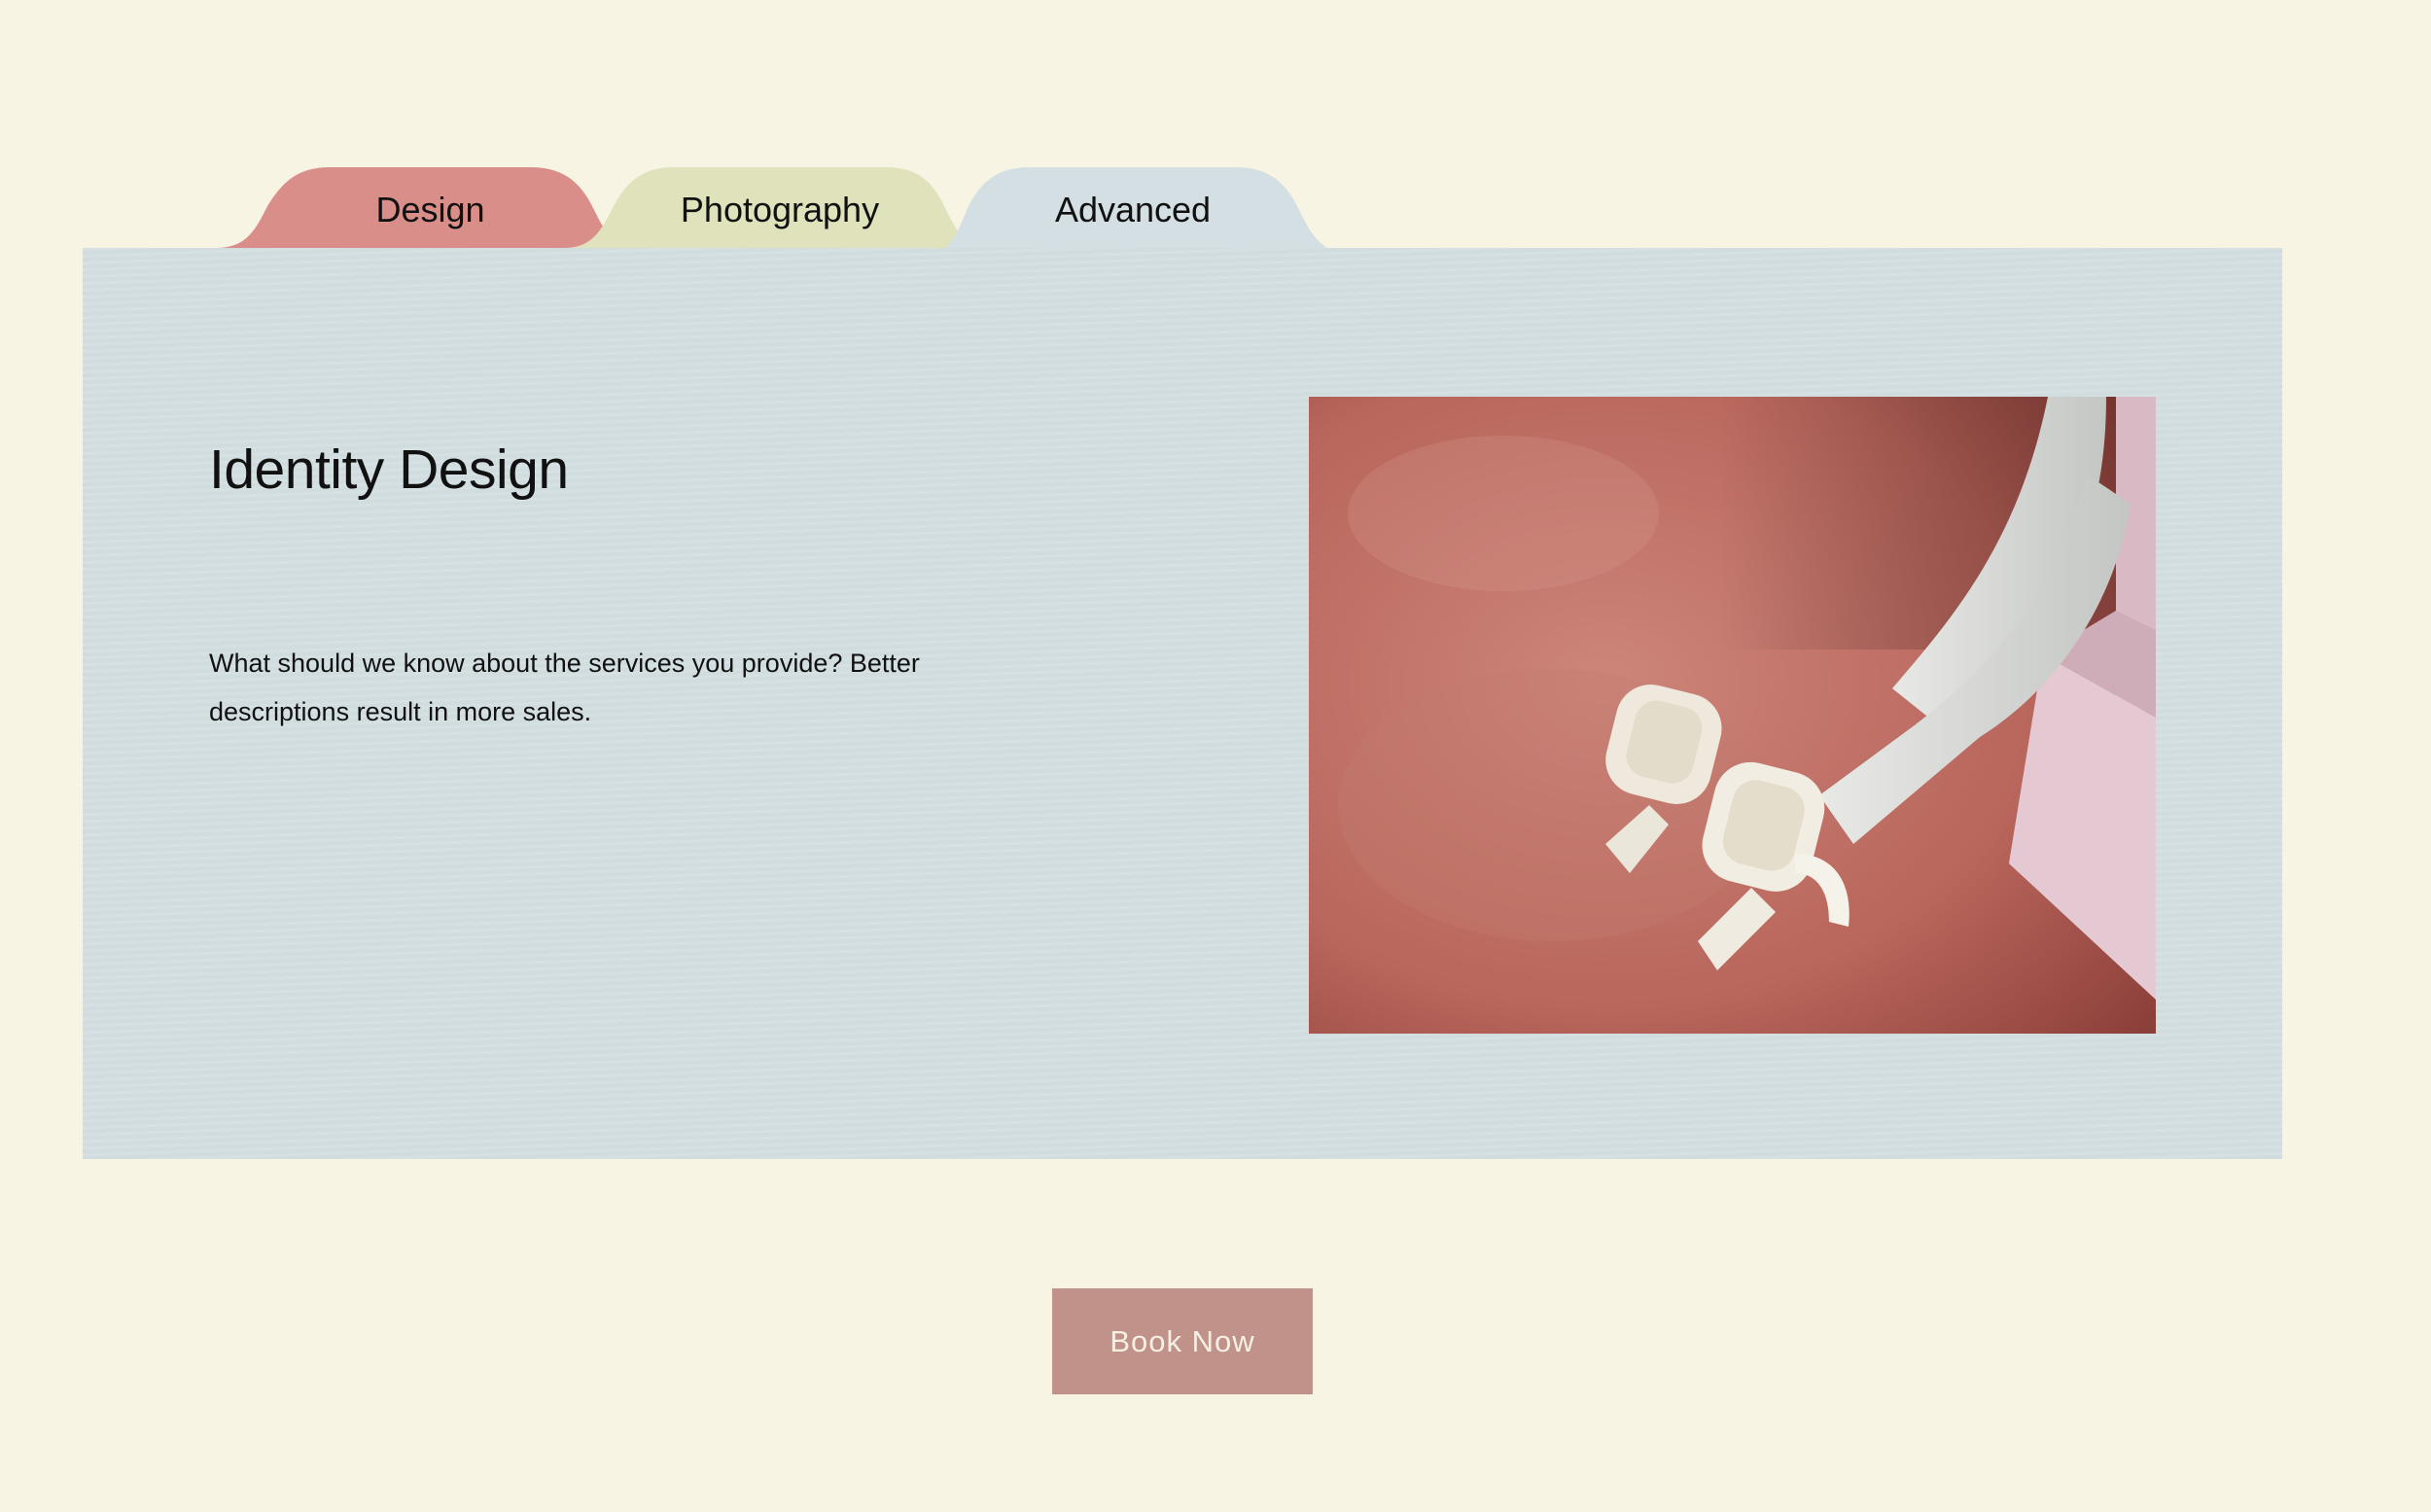 The width and height of the screenshot is (2431, 1512). Describe the element at coordinates (780, 210) in the screenshot. I see `tab-photography: Photography` at that location.